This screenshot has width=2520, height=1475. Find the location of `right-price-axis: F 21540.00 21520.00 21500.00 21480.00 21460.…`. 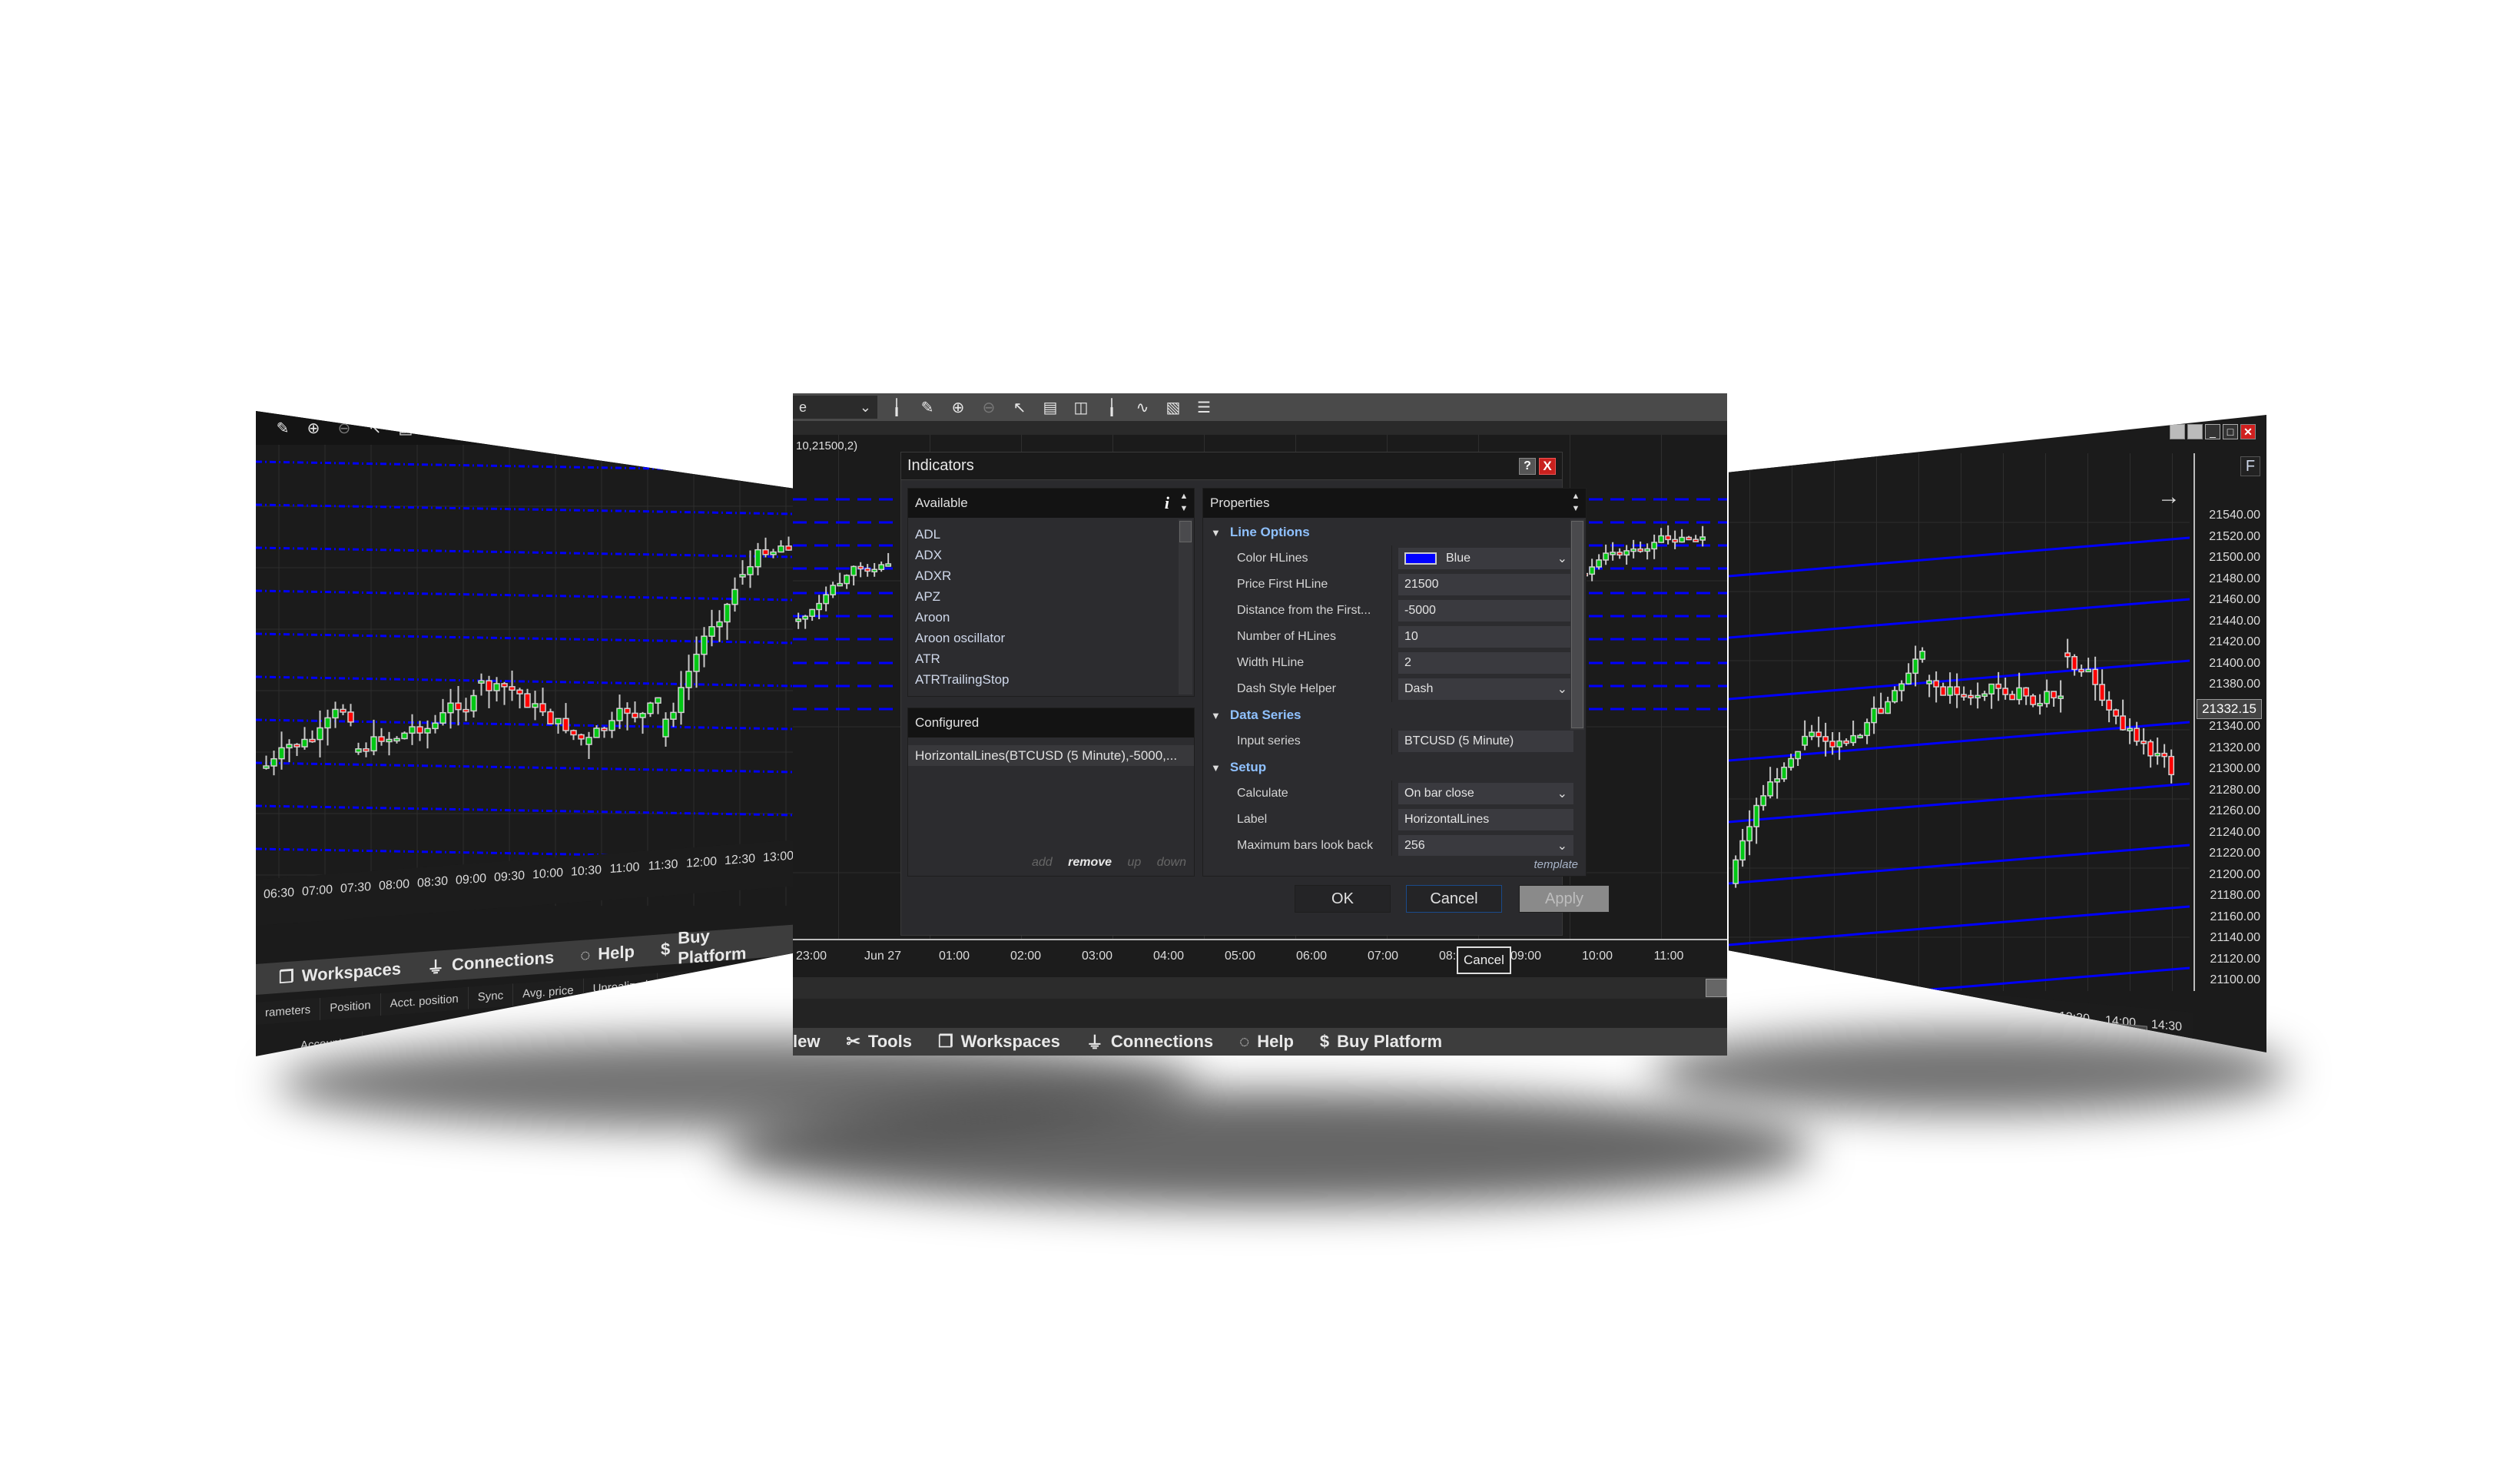

right-price-axis: F 21540.00 21520.00 21500.00 21480.00 21460.… is located at coordinates (2230, 722).